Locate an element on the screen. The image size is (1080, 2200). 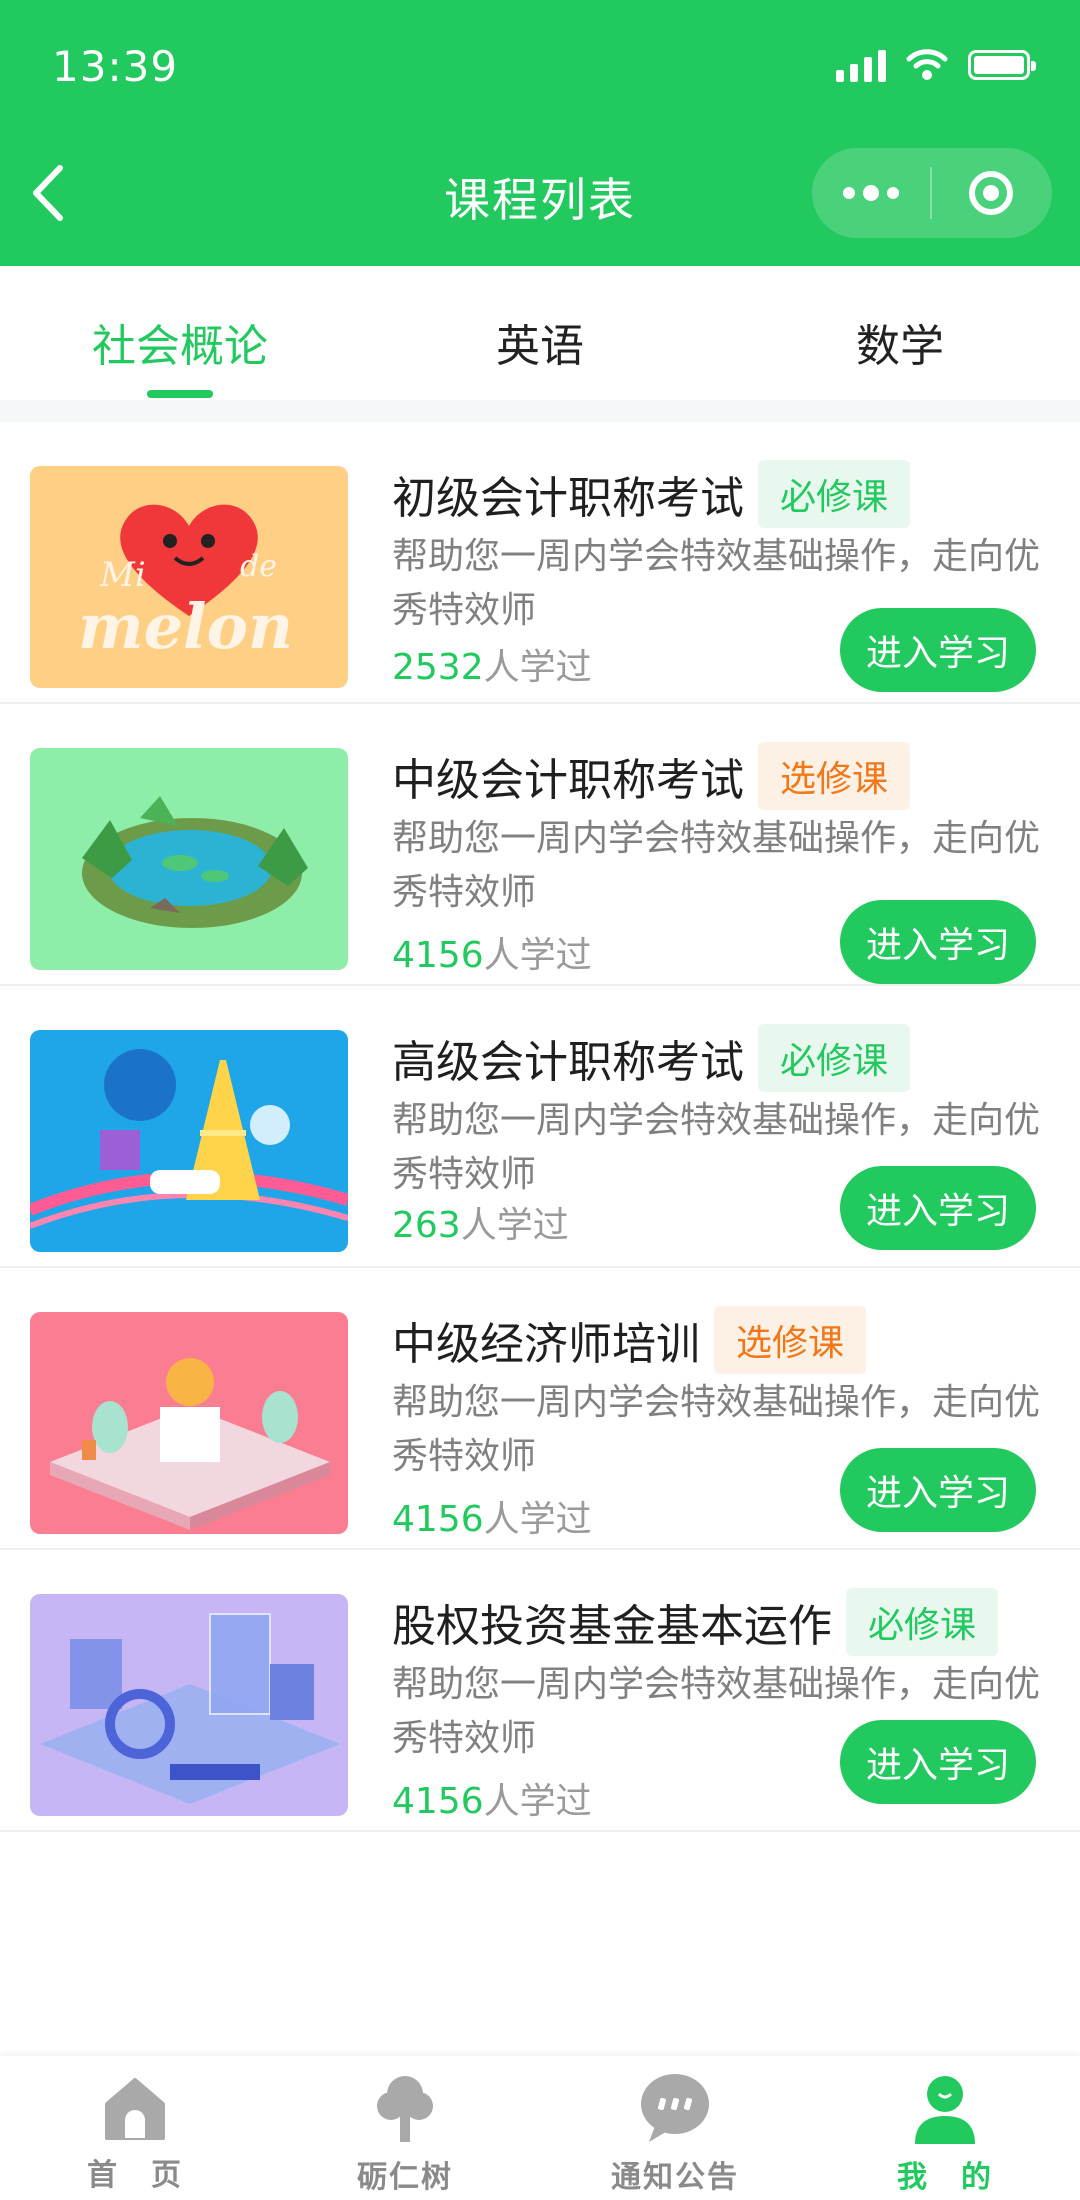
tabbar-label: 通知公告 is located at coordinates (675, 2177).